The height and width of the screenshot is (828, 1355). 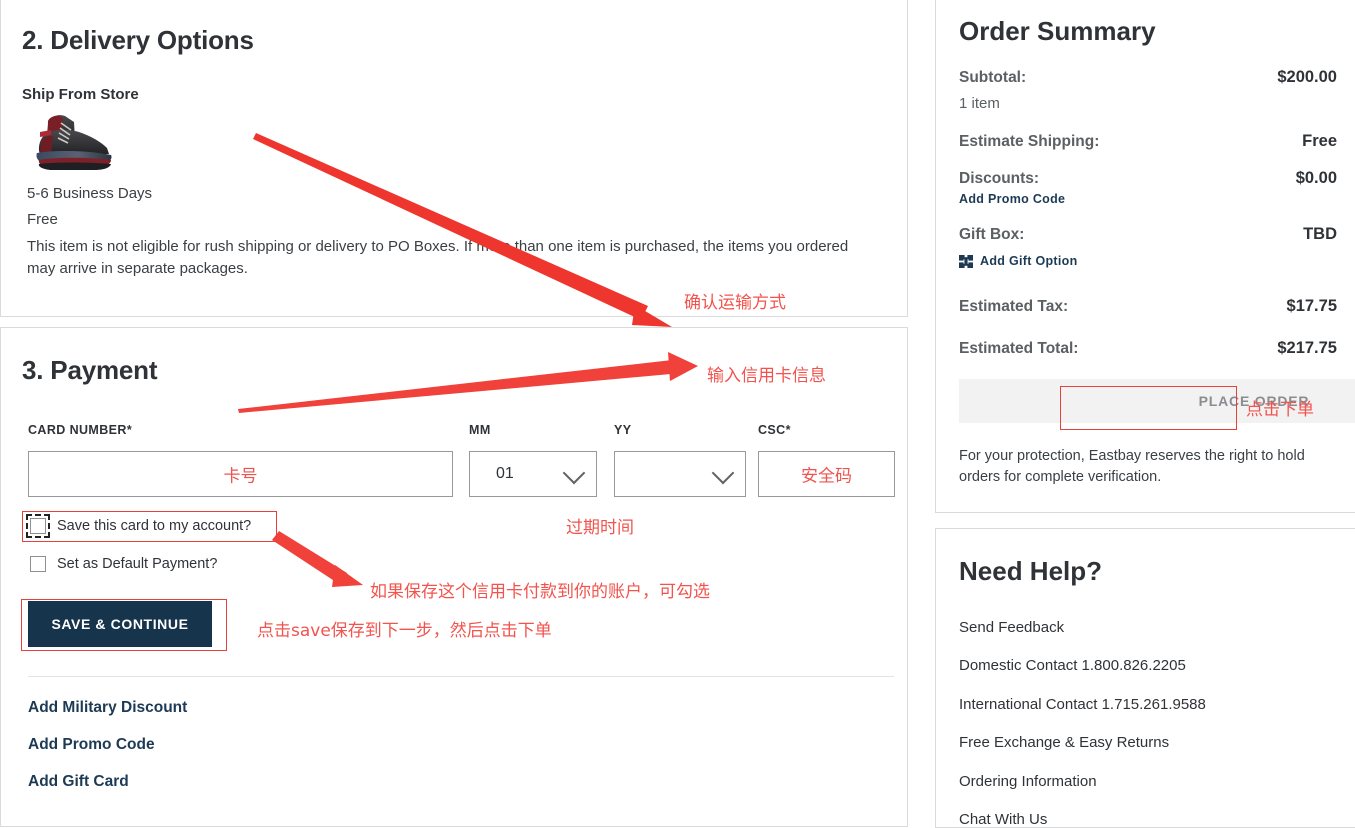 I want to click on summary-key: Estimated Total:, so click(x=1019, y=348).